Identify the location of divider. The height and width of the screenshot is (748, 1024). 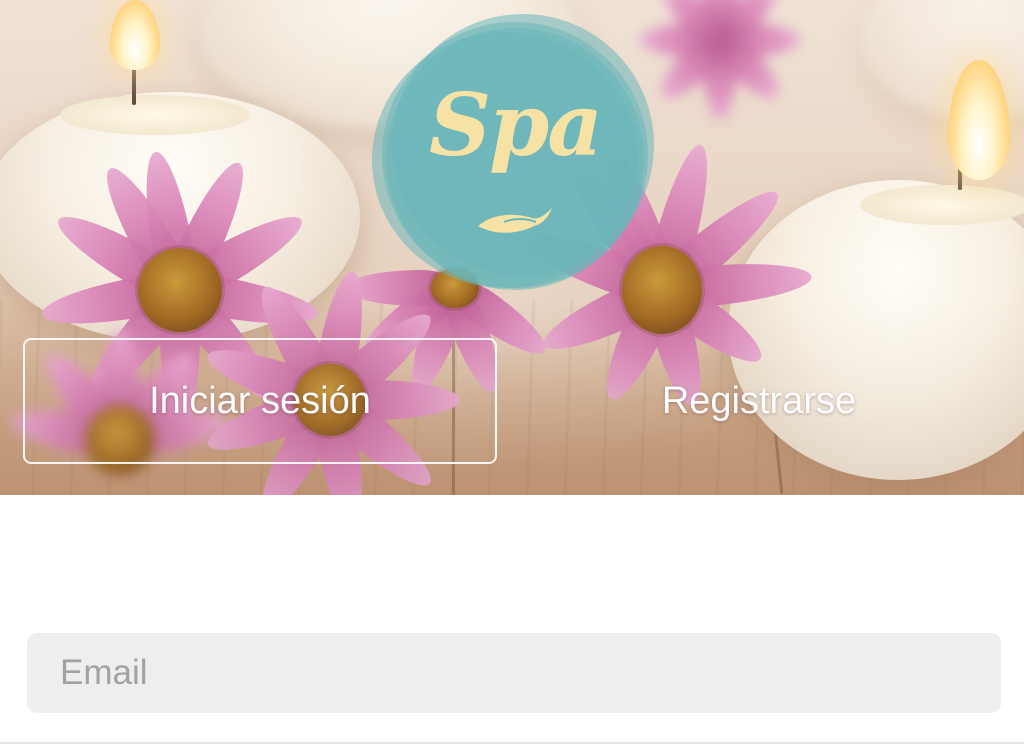
(512, 743).